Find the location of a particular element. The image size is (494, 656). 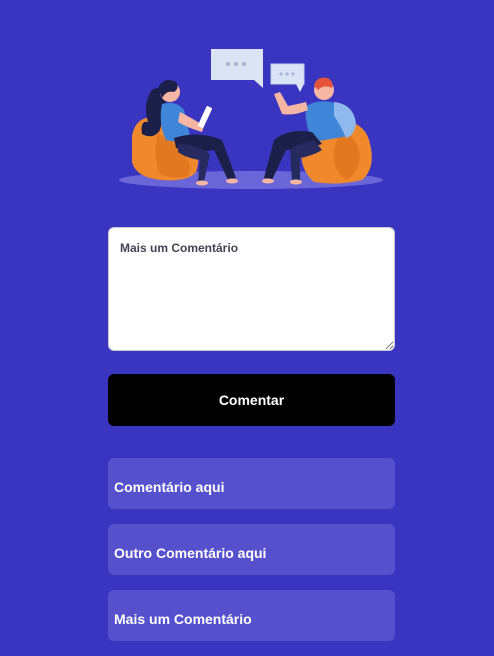

comment-input is located at coordinates (251, 289).